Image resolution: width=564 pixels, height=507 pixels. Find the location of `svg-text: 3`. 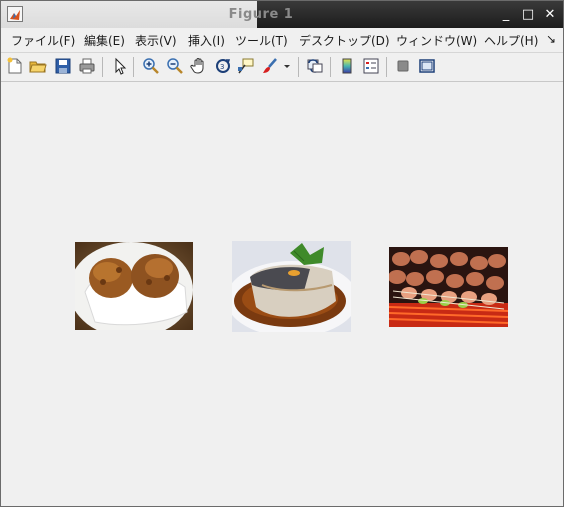

svg-text: 3 is located at coordinates (222, 67).